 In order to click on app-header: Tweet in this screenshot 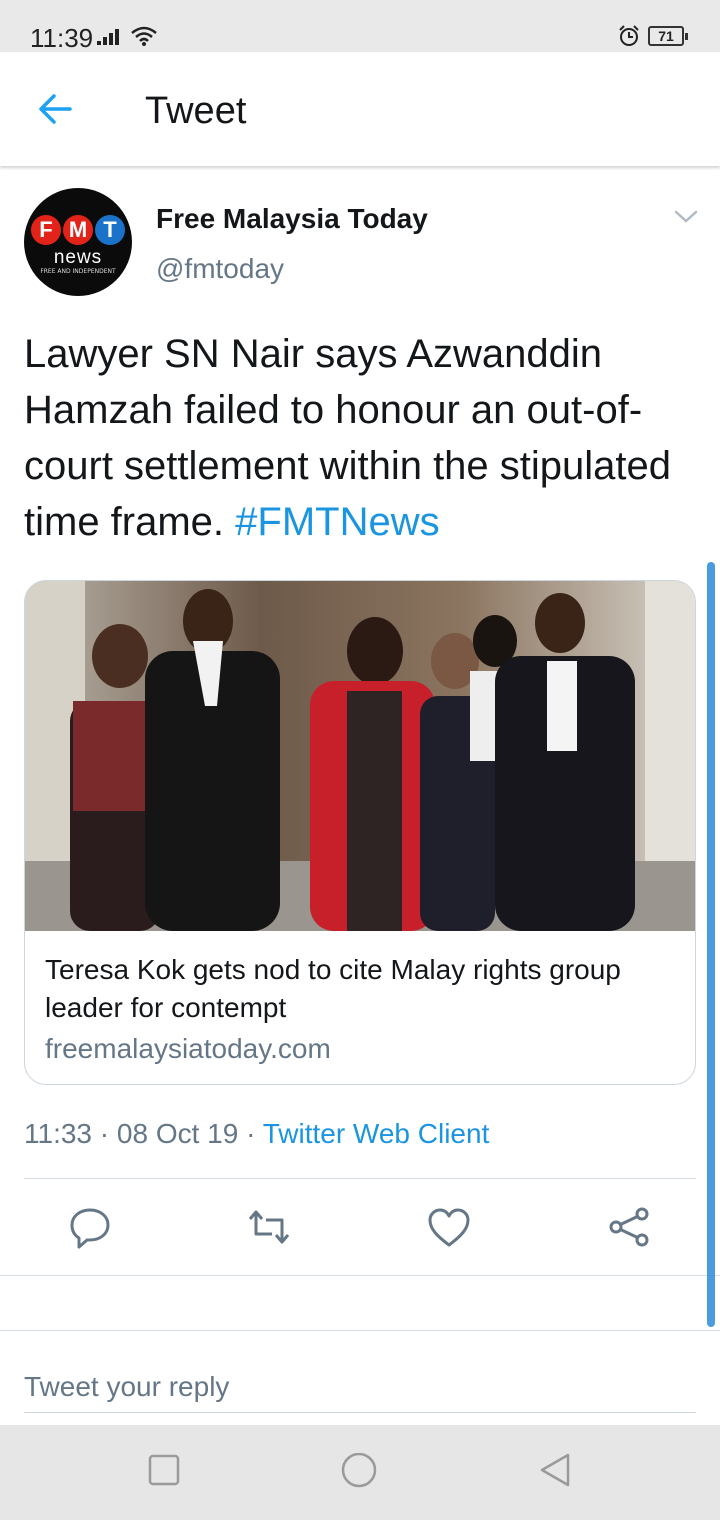, I will do `click(360, 109)`.